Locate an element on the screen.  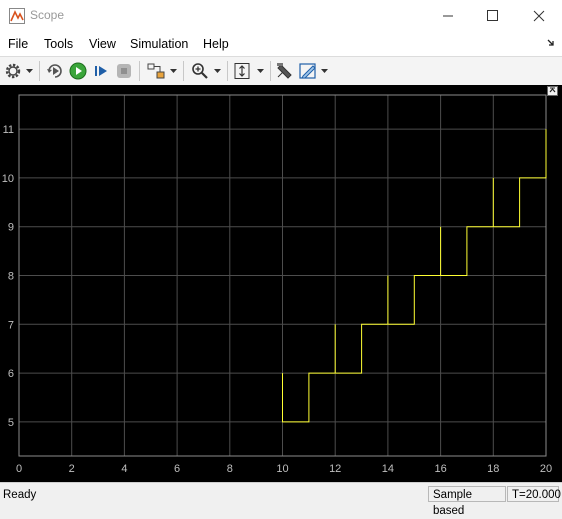
x-tick-label: 2 is located at coordinates (72, 469).